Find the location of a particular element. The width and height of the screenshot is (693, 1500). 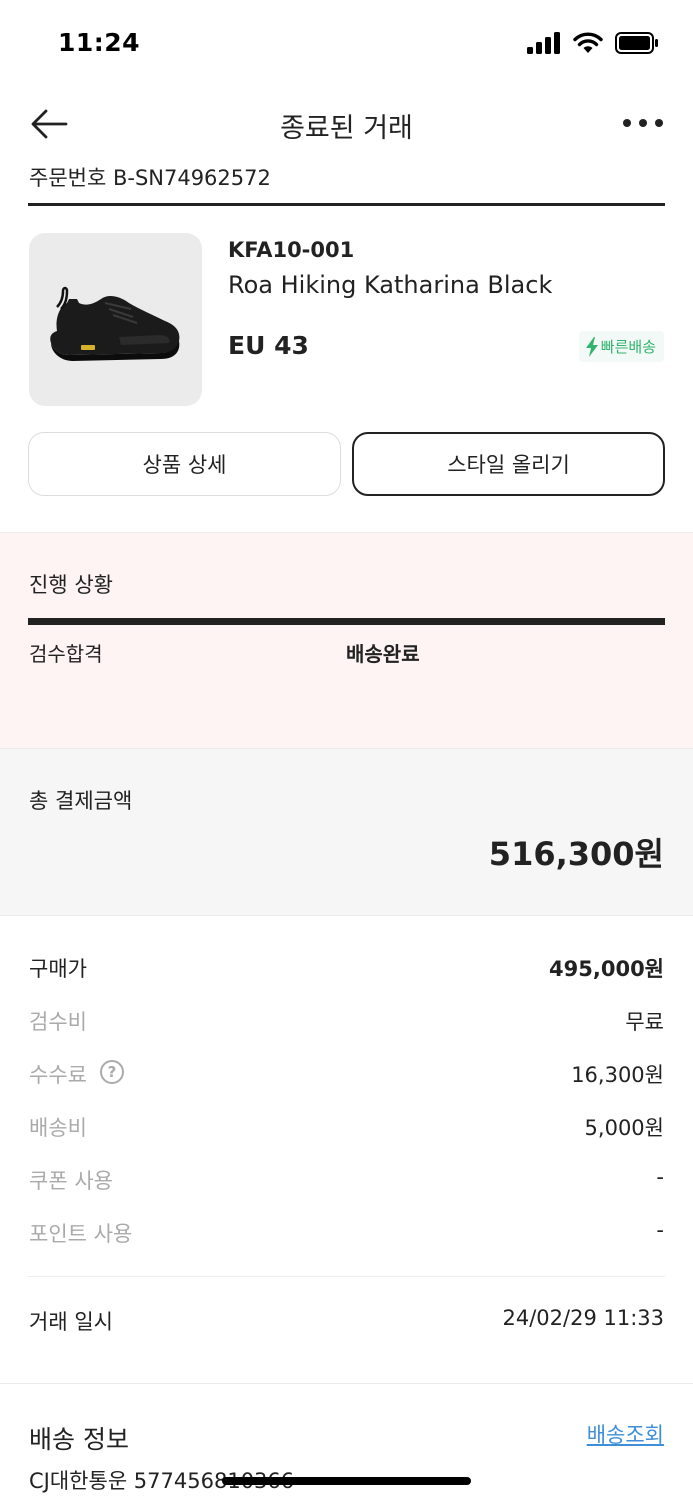

purchase-price-value: 495,000원 is located at coordinates (606, 969).